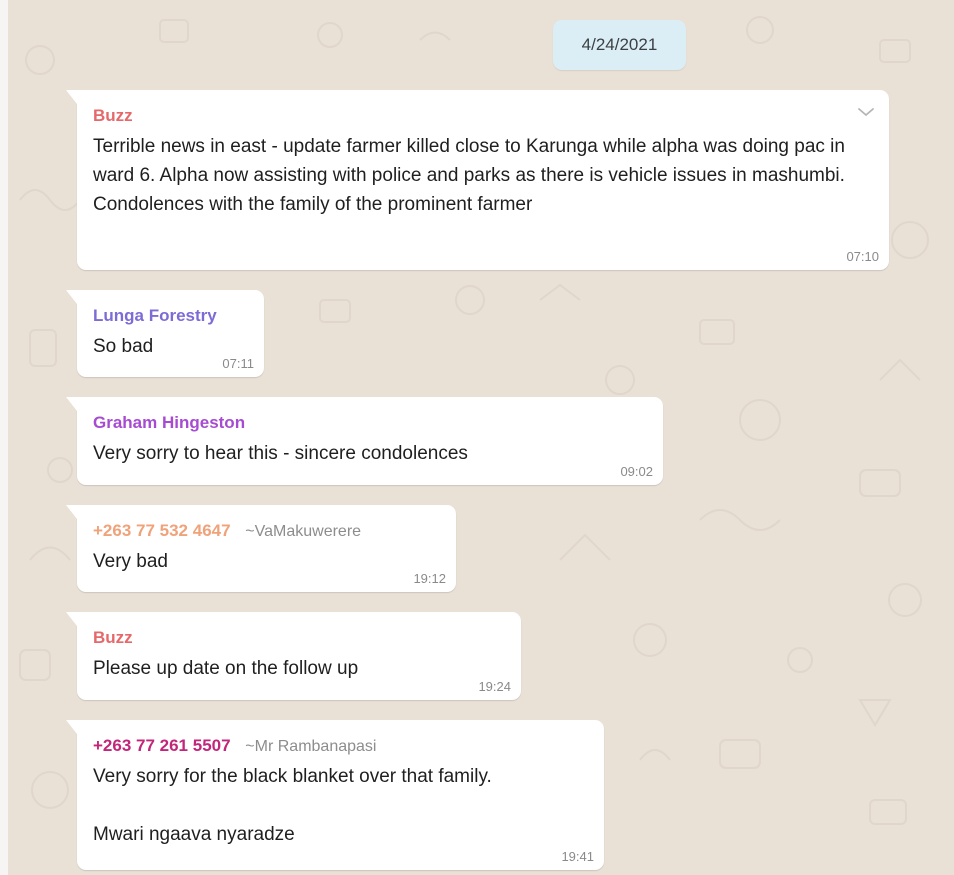 The height and width of the screenshot is (875, 954). I want to click on sender-row: +263 77 532 4647 ~VaMakuwerere, so click(266, 531).